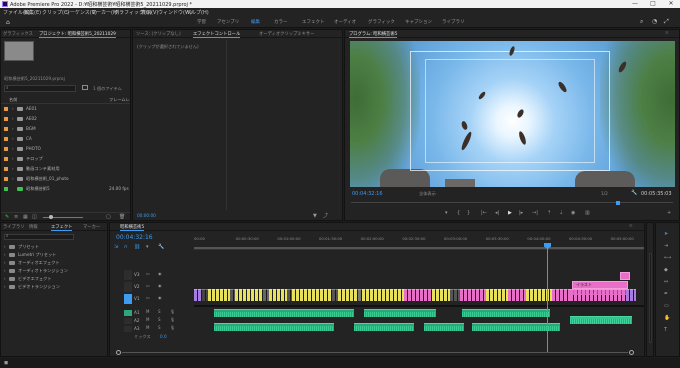 The width and height of the screenshot is (680, 368). I want to click on comparison-view-icon: ▥, so click(587, 213).